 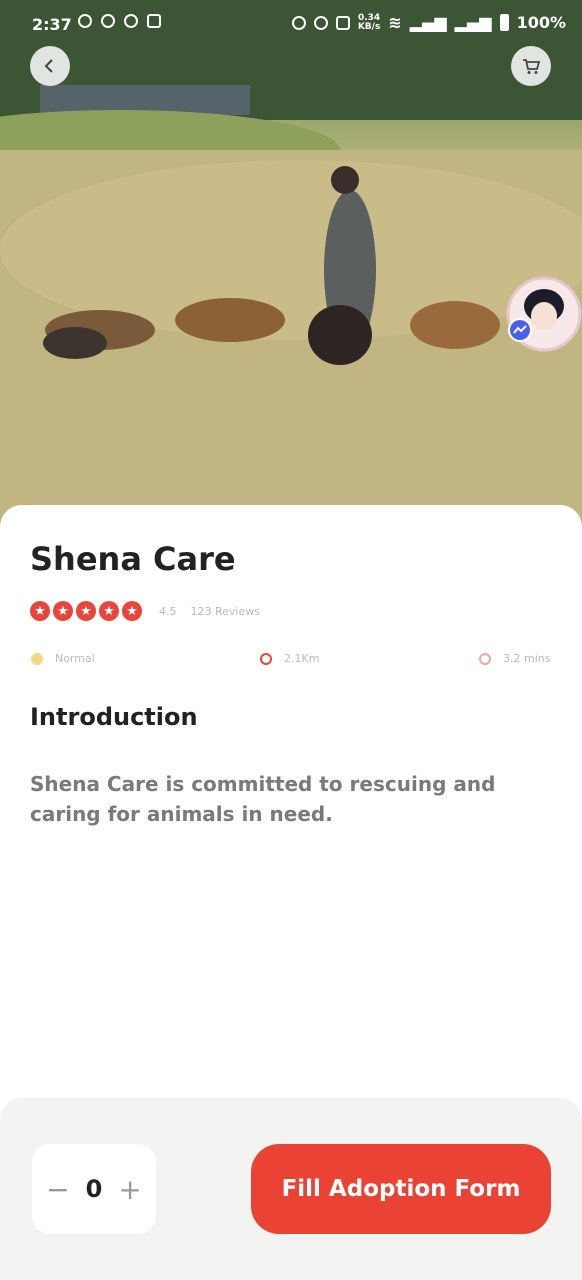 I want to click on network-speed: 0.34 KB/s, so click(x=369, y=22).